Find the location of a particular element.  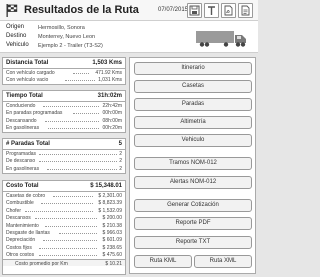

save-button is located at coordinates (194, 10).